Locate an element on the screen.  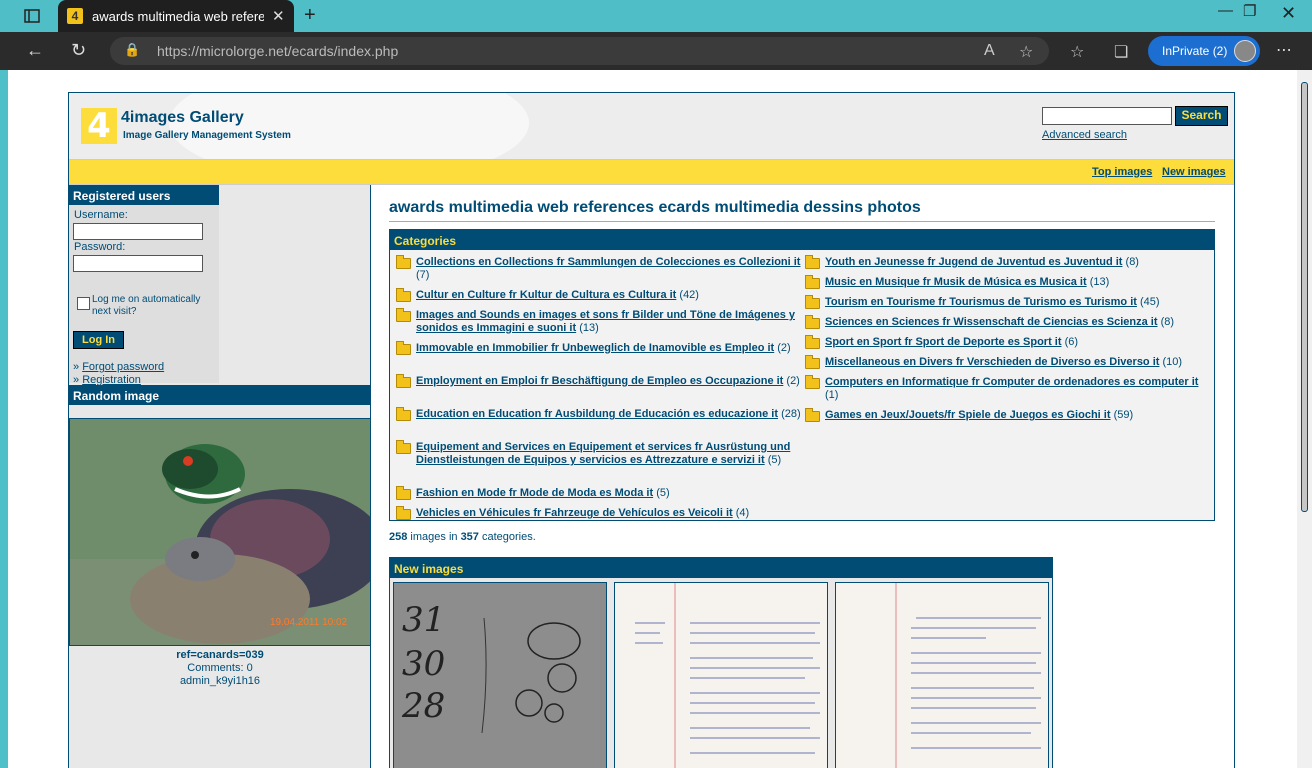
read-aloud-icon: A is located at coordinates (989, 51).